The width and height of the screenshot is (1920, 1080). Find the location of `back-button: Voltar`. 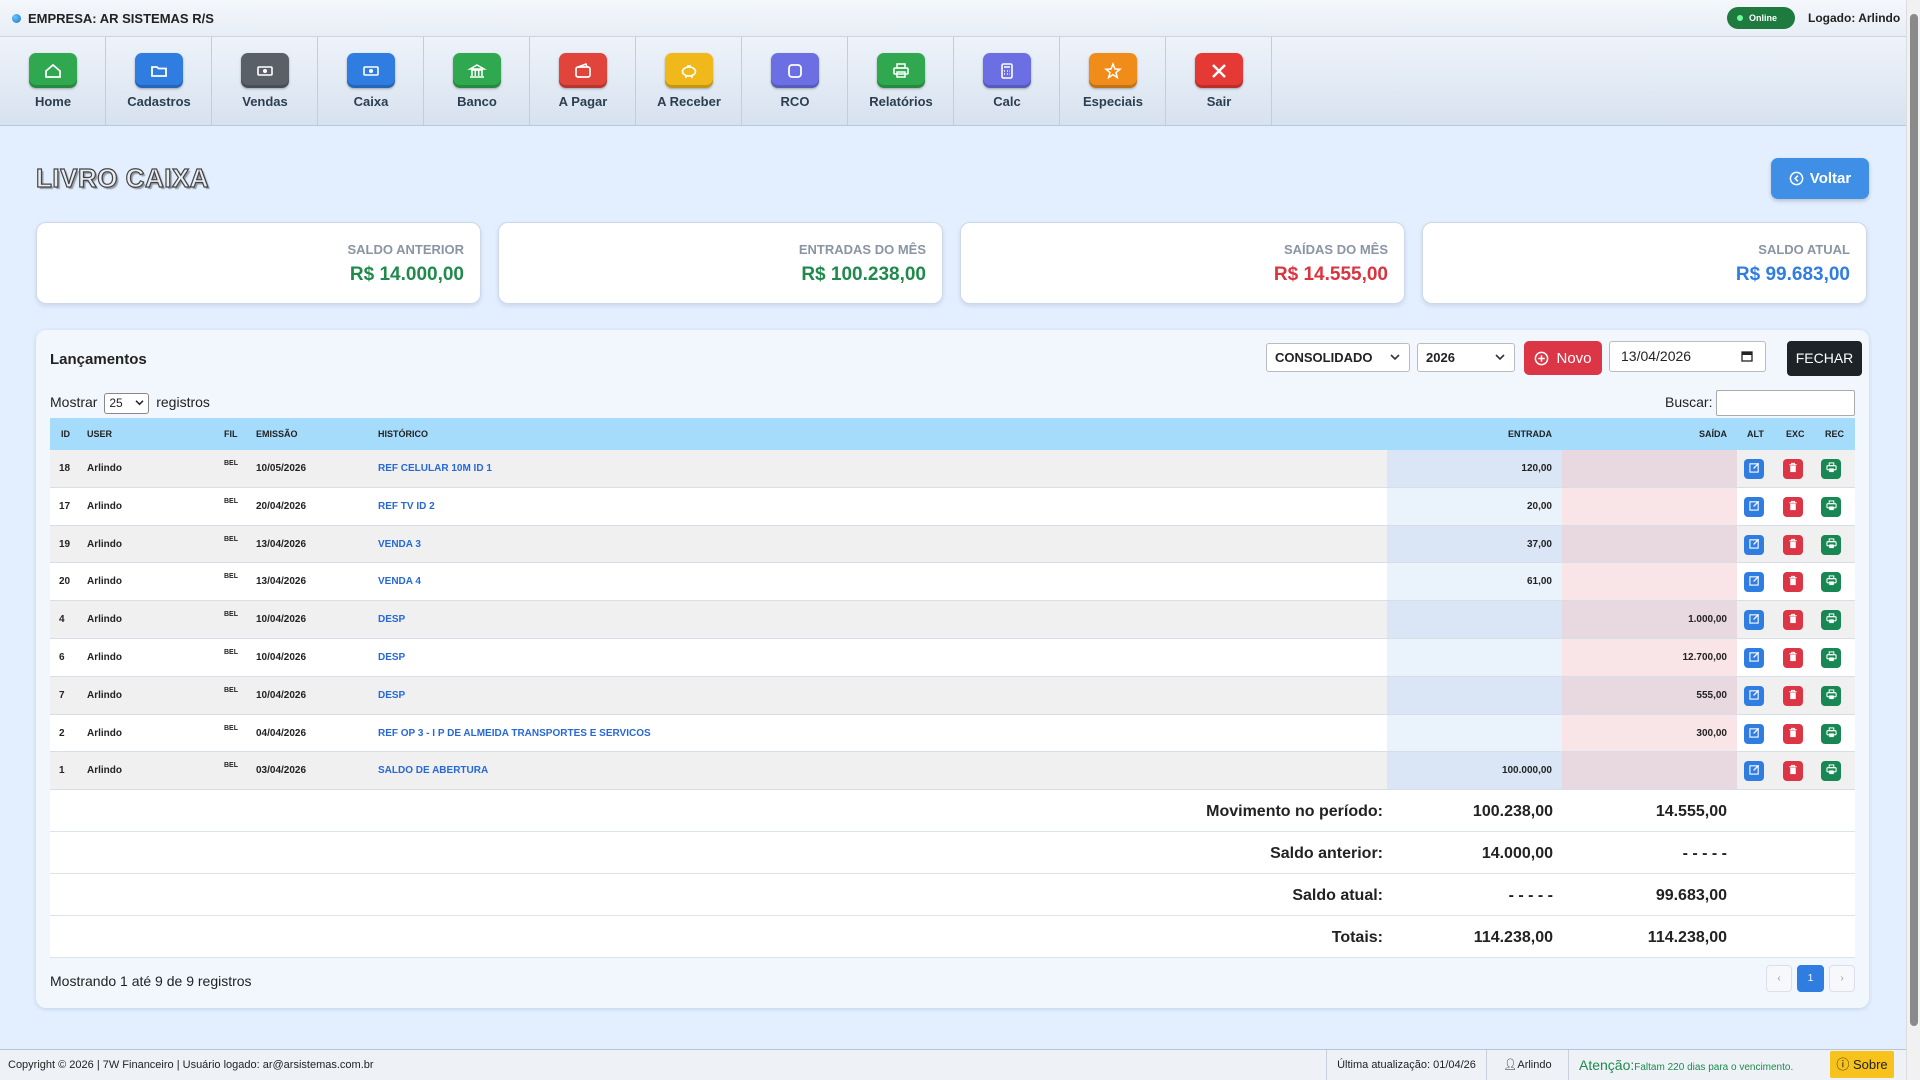

back-button: Voltar is located at coordinates (1820, 178).